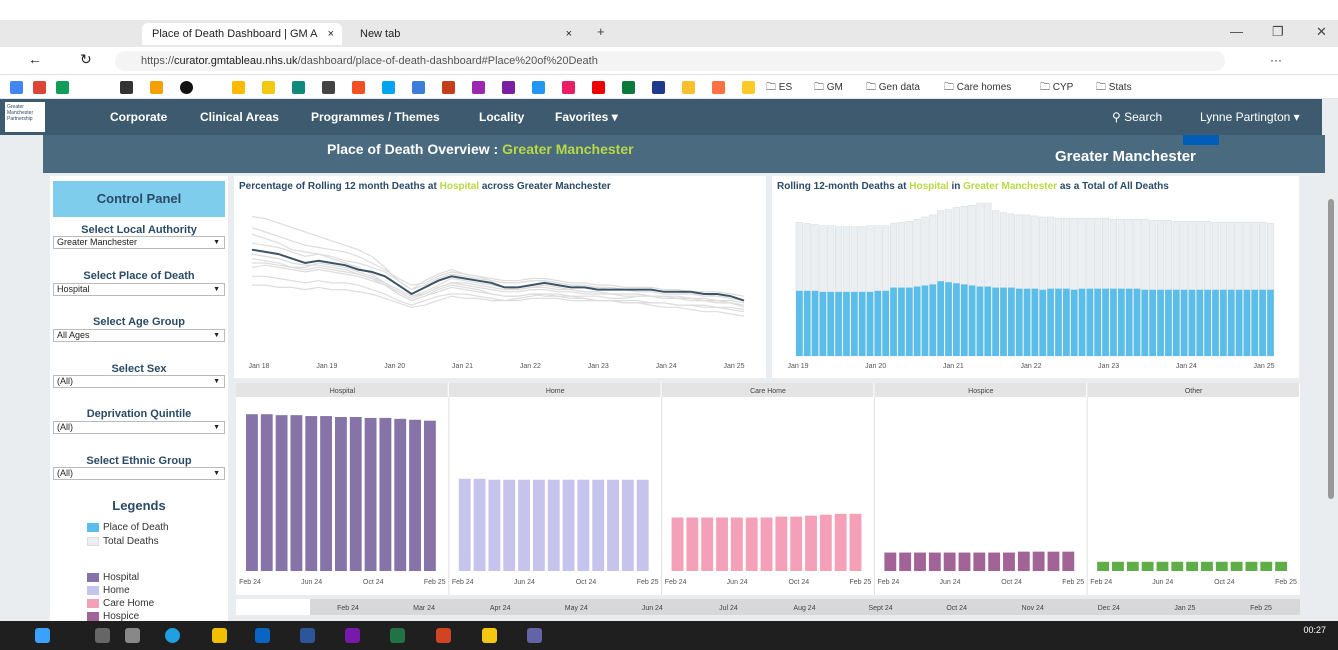 This screenshot has height=650, width=1338. What do you see at coordinates (443, 635) in the screenshot?
I see `powerpoint-icon` at bounding box center [443, 635].